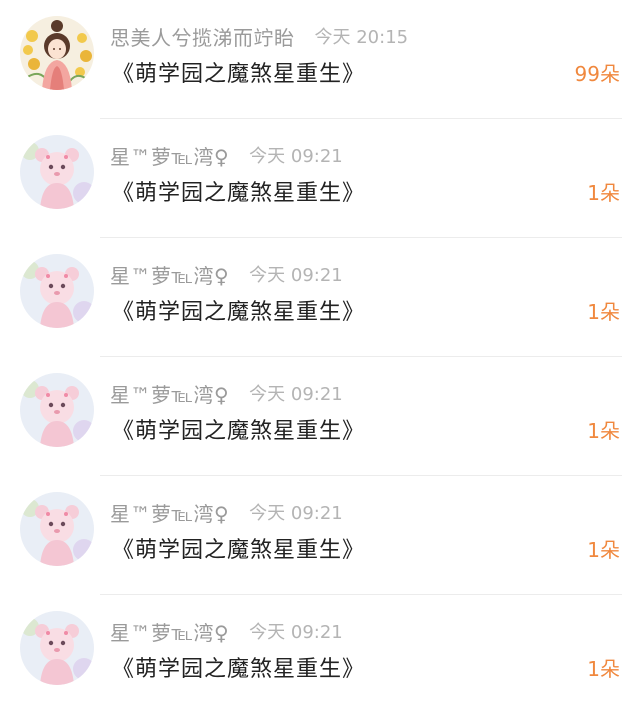  Describe the element at coordinates (57, 53) in the screenshot. I see `girl-in-flowers-avatar` at that location.